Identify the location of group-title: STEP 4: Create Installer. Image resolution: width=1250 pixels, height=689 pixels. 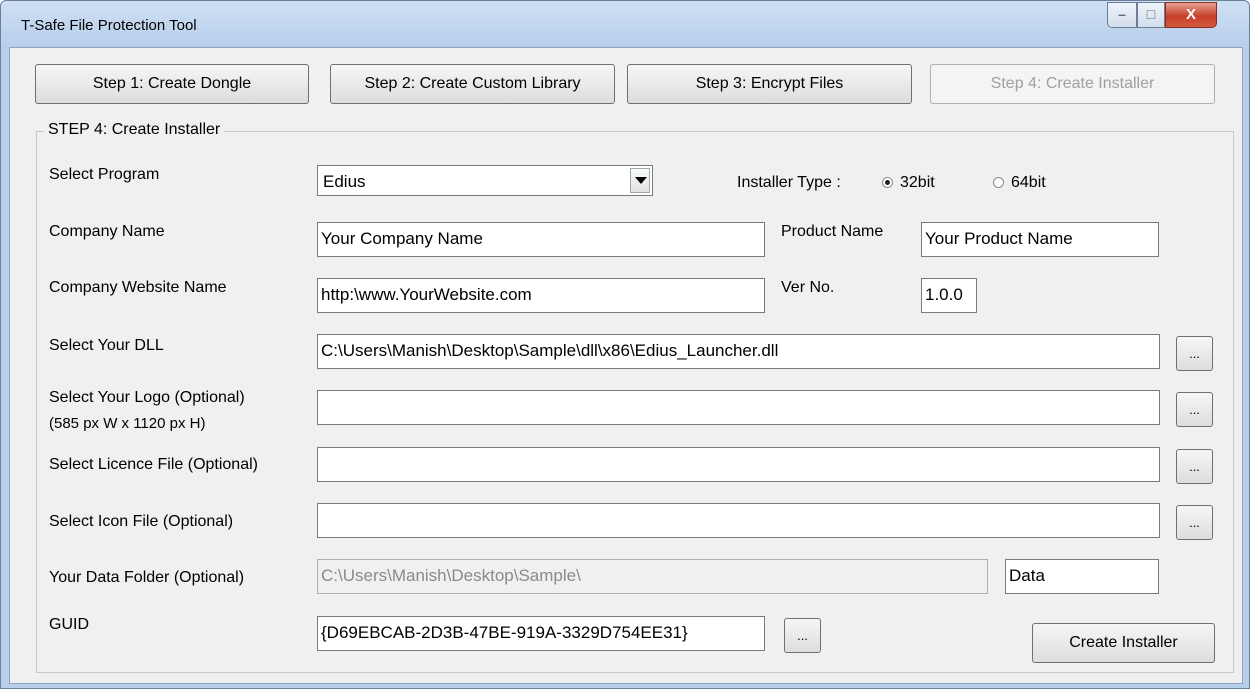
(134, 130).